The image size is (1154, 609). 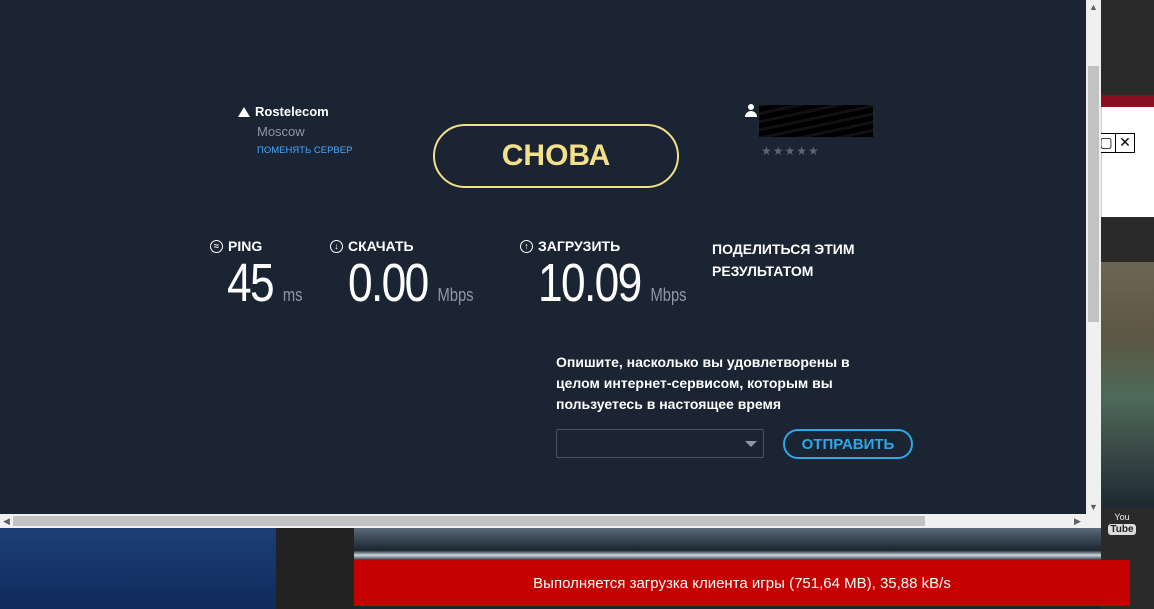 I want to click on background-window, so click(x=138, y=568).